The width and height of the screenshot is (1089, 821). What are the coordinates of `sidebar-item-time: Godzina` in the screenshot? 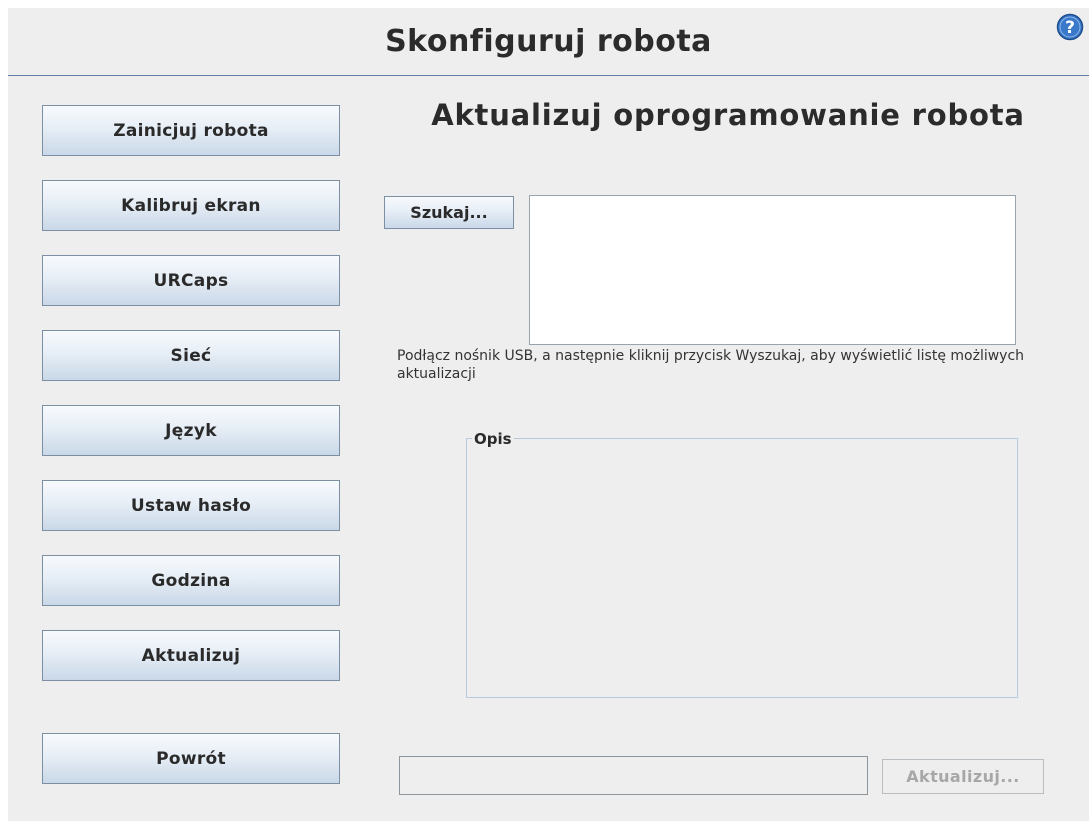 It's located at (191, 580).